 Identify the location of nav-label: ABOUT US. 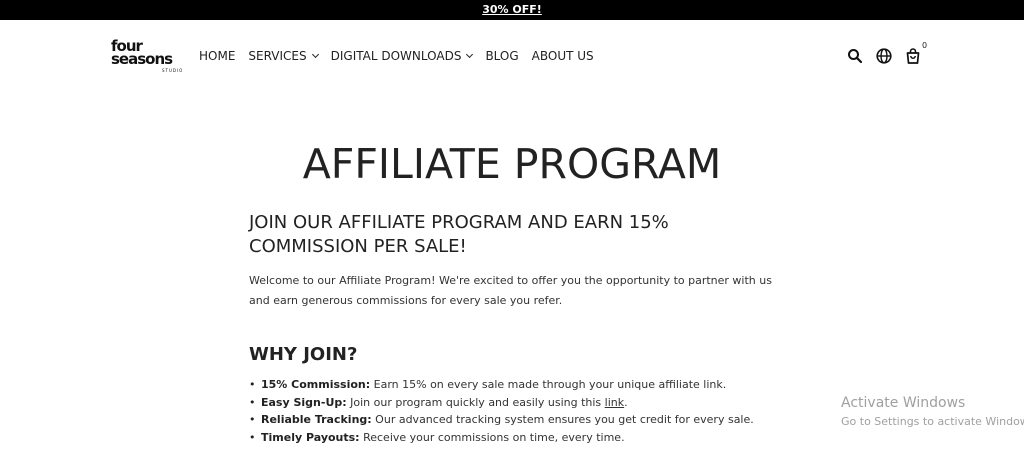
(562, 56).